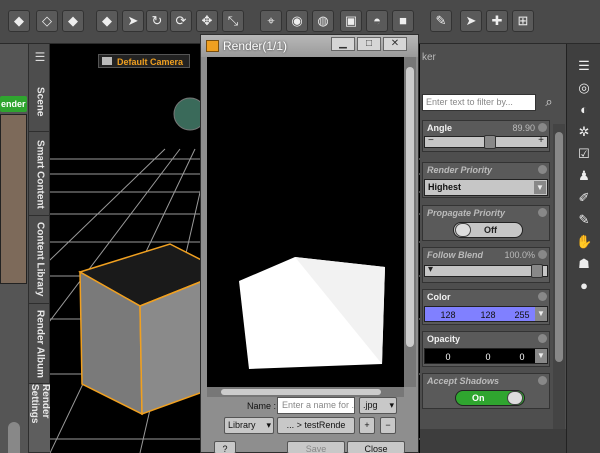  What do you see at coordinates (255, 46) in the screenshot?
I see `render-window-title: Render(1/1)` at bounding box center [255, 46].